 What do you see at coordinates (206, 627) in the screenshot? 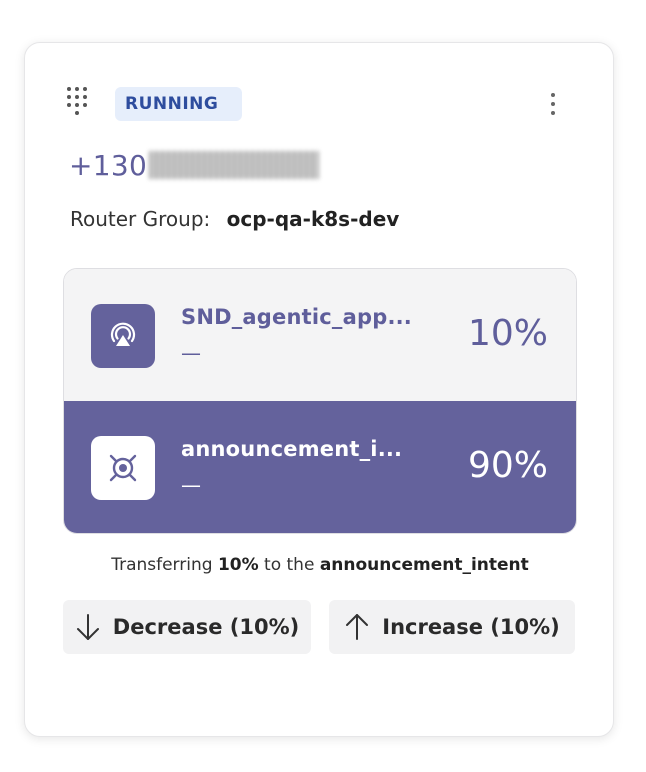
I see `decrease-label: Decrease (10%)` at bounding box center [206, 627].